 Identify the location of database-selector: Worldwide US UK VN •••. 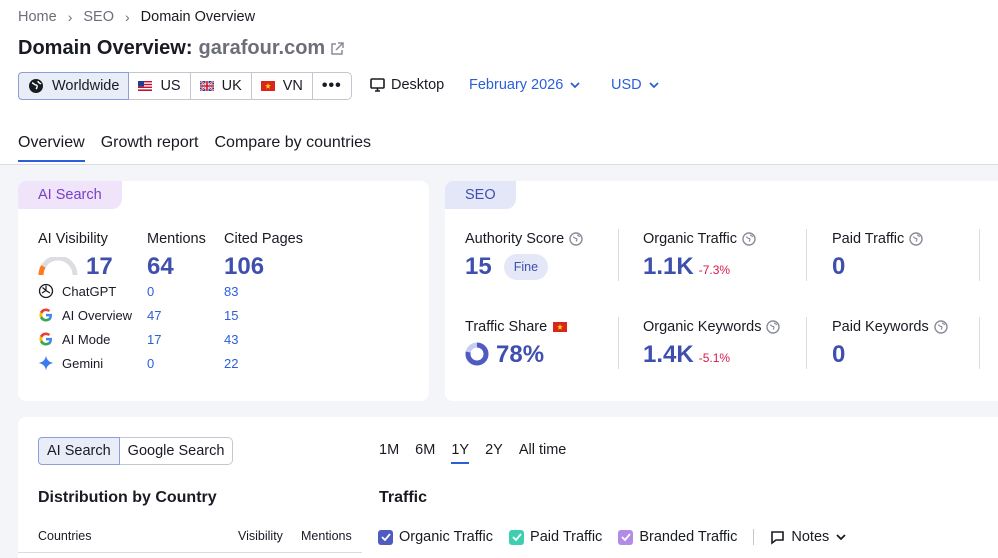
(185, 86).